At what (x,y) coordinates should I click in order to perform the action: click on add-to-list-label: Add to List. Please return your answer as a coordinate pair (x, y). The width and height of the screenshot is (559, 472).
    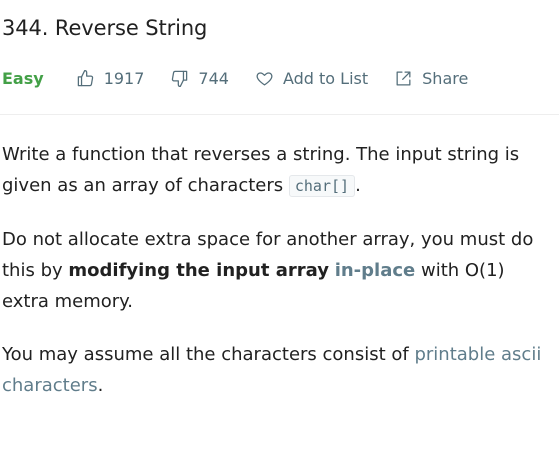
    Looking at the image, I should click on (325, 78).